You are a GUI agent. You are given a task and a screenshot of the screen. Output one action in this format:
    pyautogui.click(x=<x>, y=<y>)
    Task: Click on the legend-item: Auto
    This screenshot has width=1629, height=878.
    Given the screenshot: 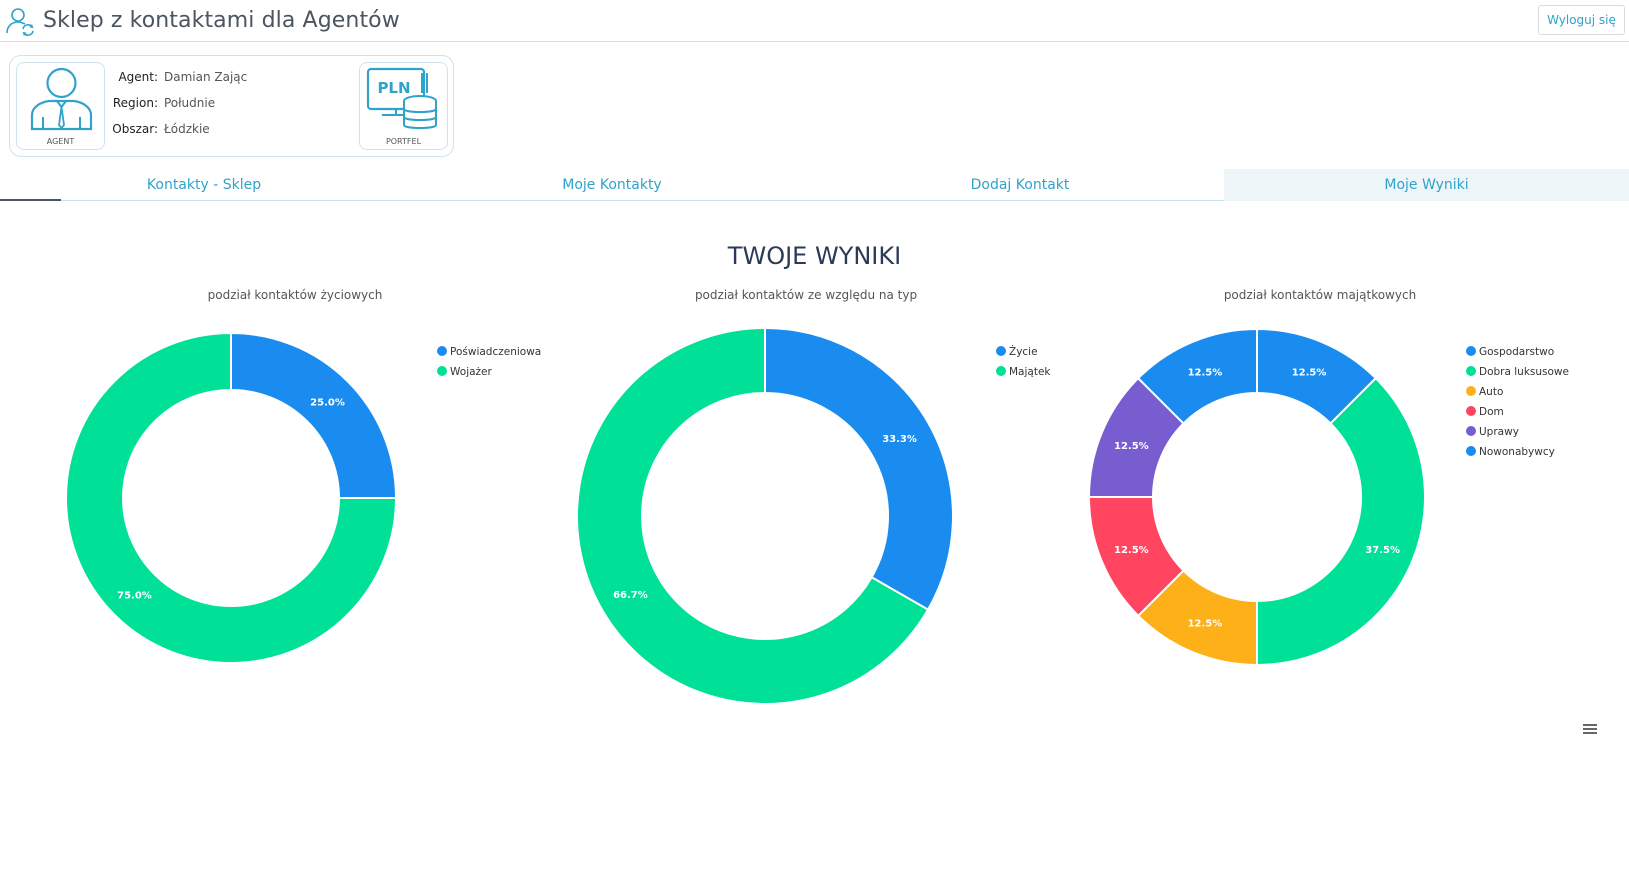 What is the action you would take?
    pyautogui.click(x=1517, y=392)
    